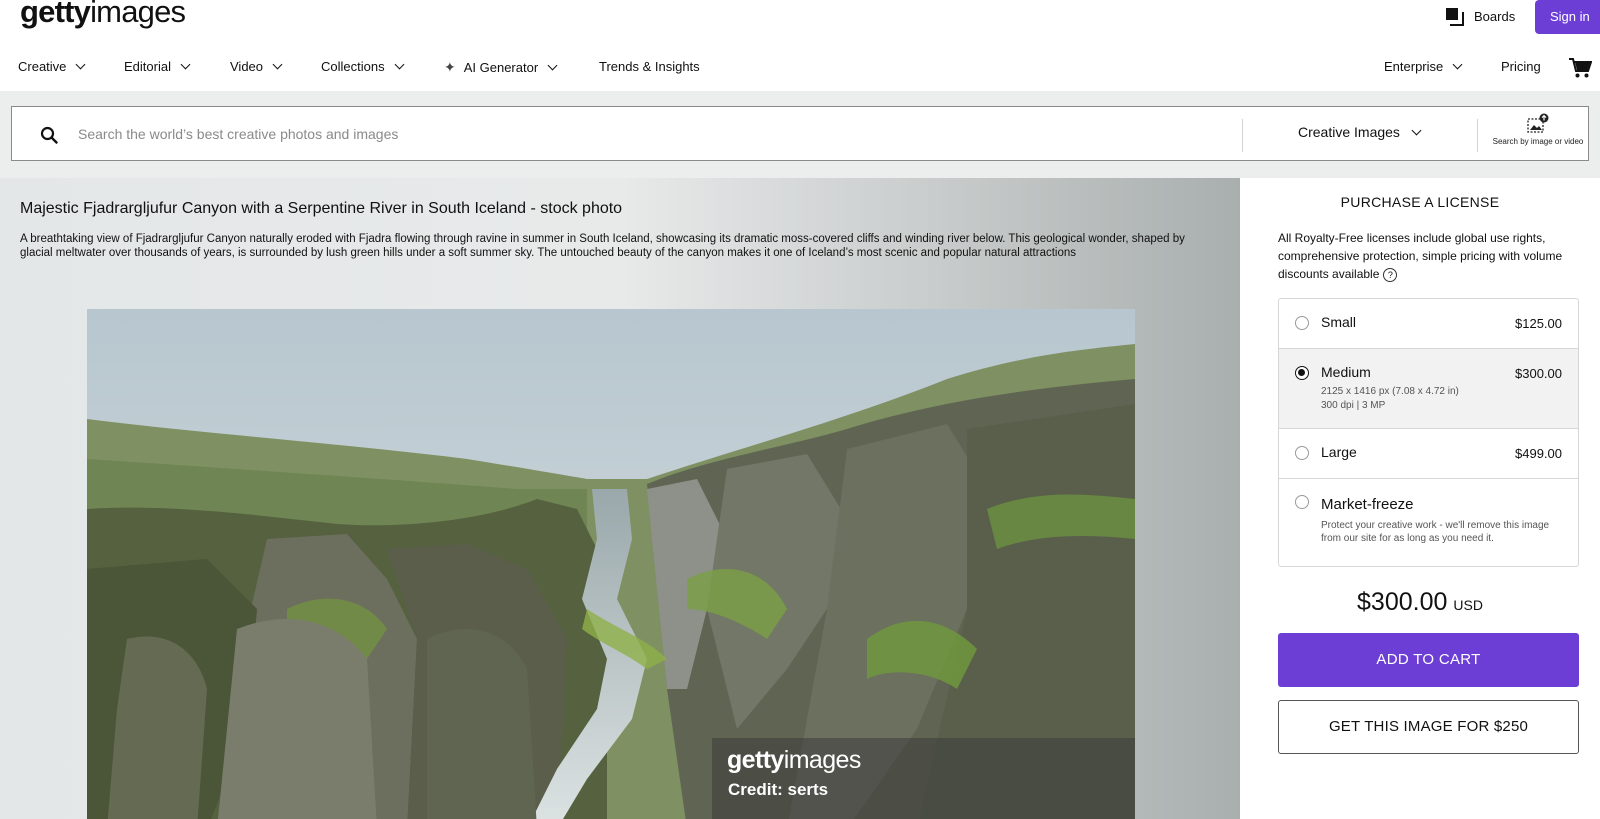 Image resolution: width=1600 pixels, height=819 pixels. I want to click on search-type-select: Creative Images, so click(1360, 132).